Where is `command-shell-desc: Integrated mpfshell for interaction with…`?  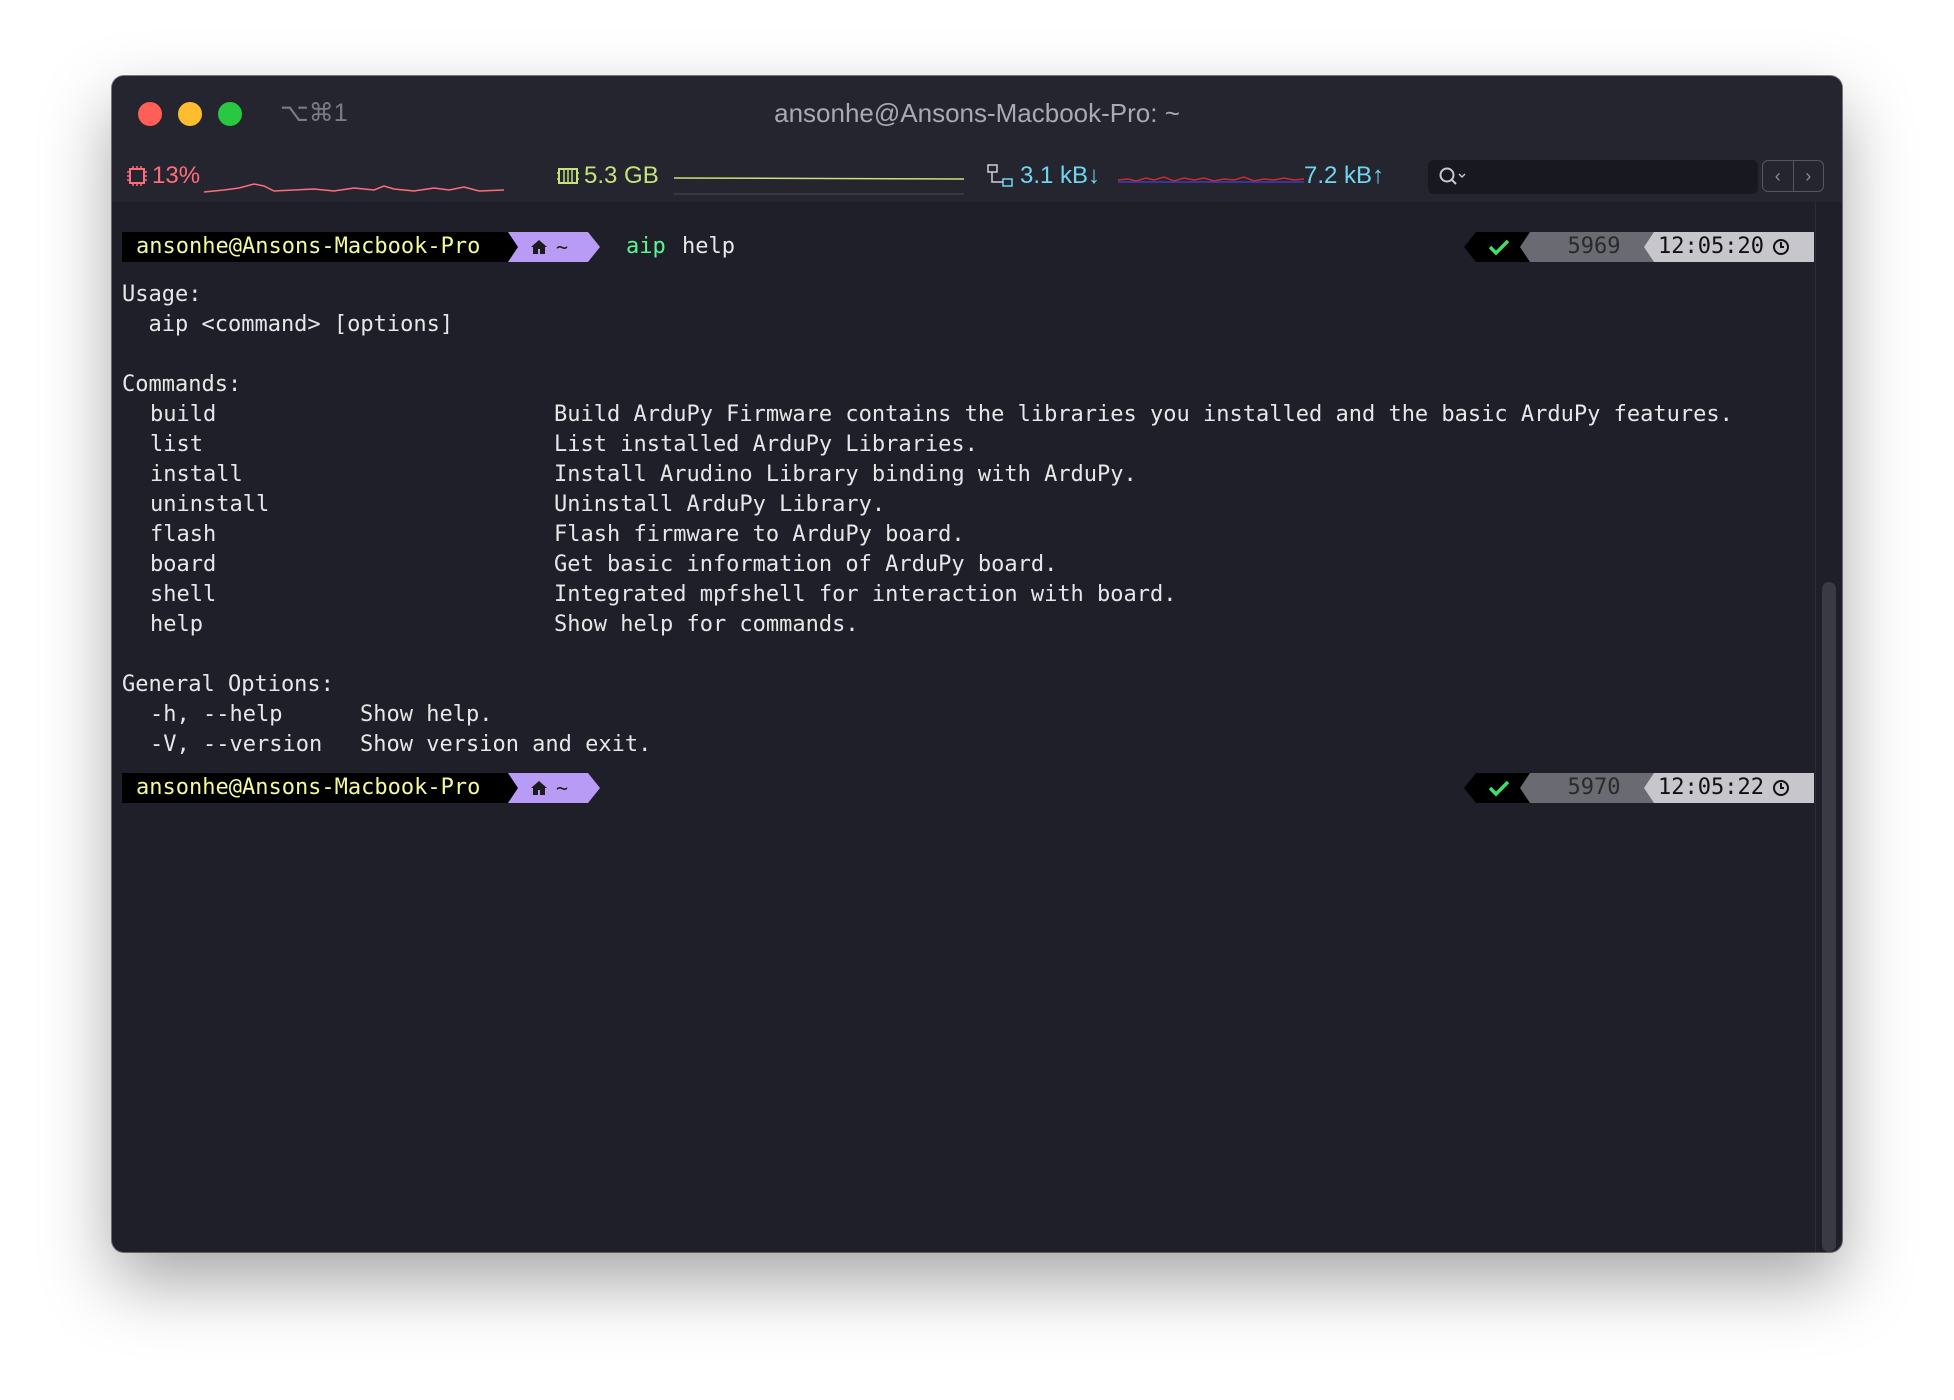 command-shell-desc: Integrated mpfshell for interaction with… is located at coordinates (865, 594).